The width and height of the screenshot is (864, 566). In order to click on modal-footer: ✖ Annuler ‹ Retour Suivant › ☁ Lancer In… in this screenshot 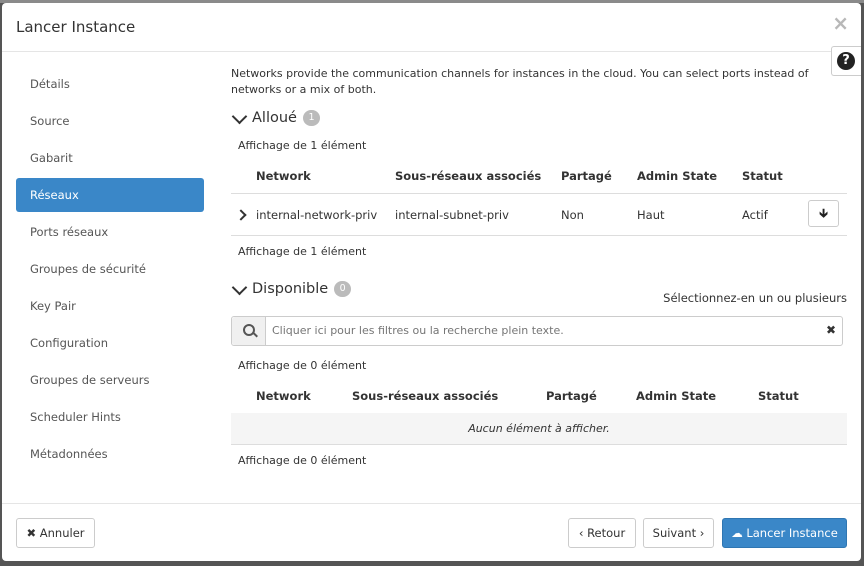, I will do `click(431, 532)`.